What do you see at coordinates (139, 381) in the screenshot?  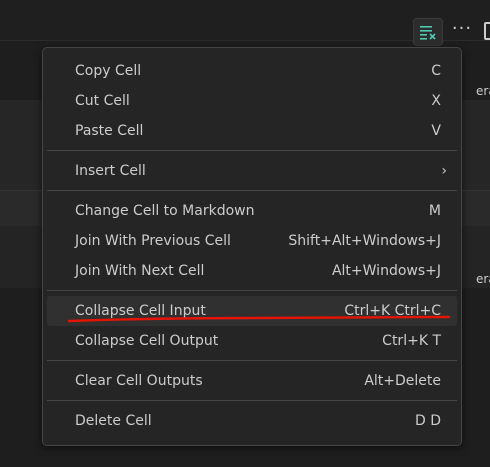 I see `menu-item-label: Clear Cell Outputs` at bounding box center [139, 381].